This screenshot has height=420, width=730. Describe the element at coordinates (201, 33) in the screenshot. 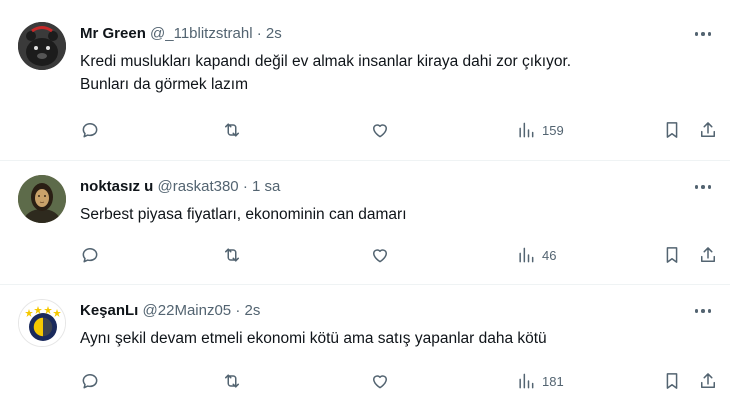

I see `user-handle: @_11blitzstrahl` at that location.